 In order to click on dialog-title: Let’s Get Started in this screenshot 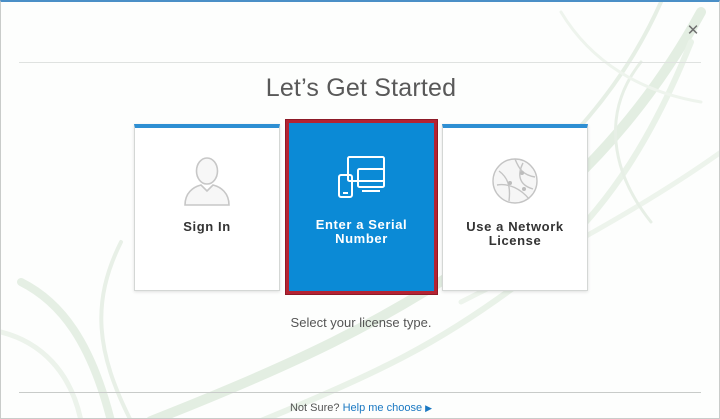, I will do `click(361, 88)`.